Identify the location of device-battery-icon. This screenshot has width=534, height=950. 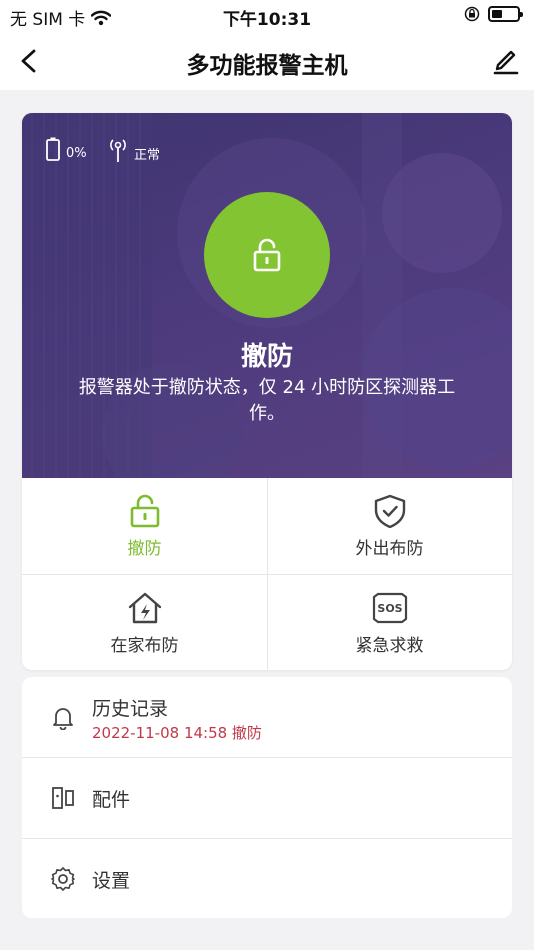
(53, 149).